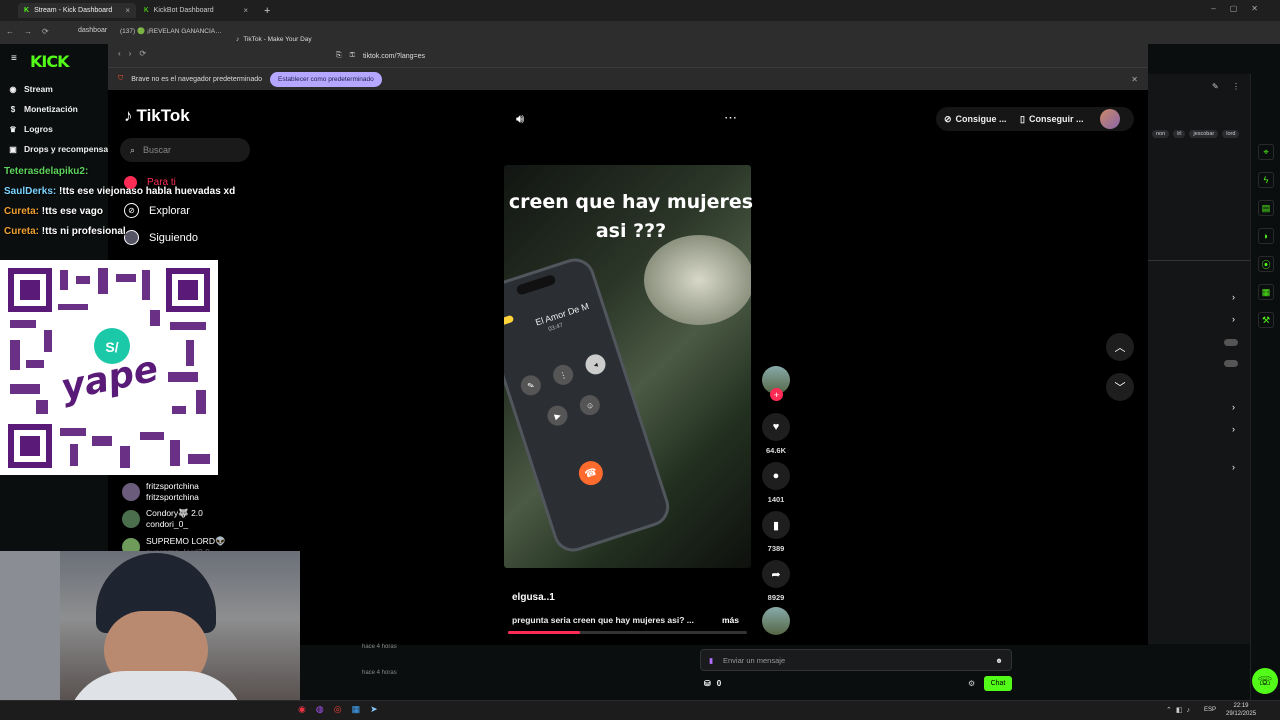 The image size is (1280, 720). I want to click on nav-explore: ⊘ Explorar, so click(157, 210).